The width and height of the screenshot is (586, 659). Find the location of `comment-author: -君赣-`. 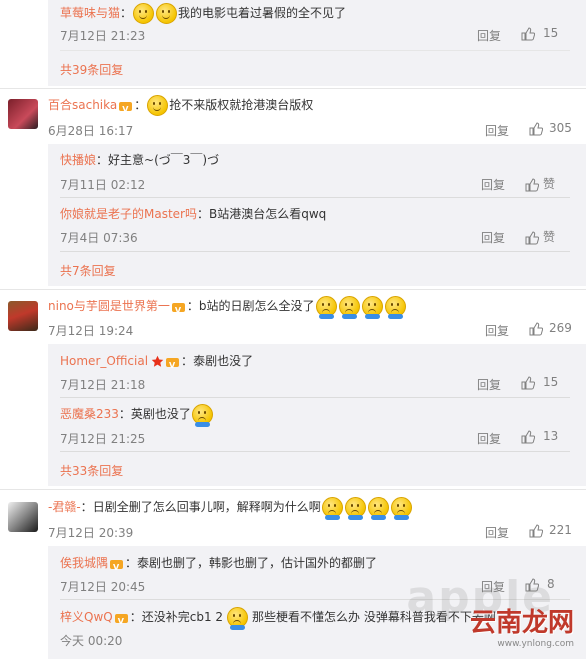

comment-author: -君赣- is located at coordinates (64, 507).